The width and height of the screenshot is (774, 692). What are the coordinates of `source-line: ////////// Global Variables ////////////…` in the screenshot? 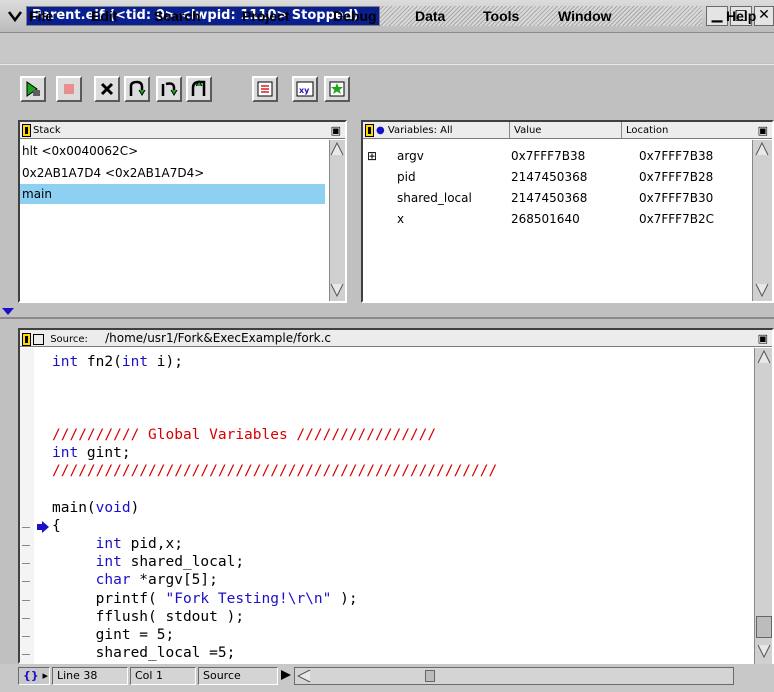 It's located at (244, 436).